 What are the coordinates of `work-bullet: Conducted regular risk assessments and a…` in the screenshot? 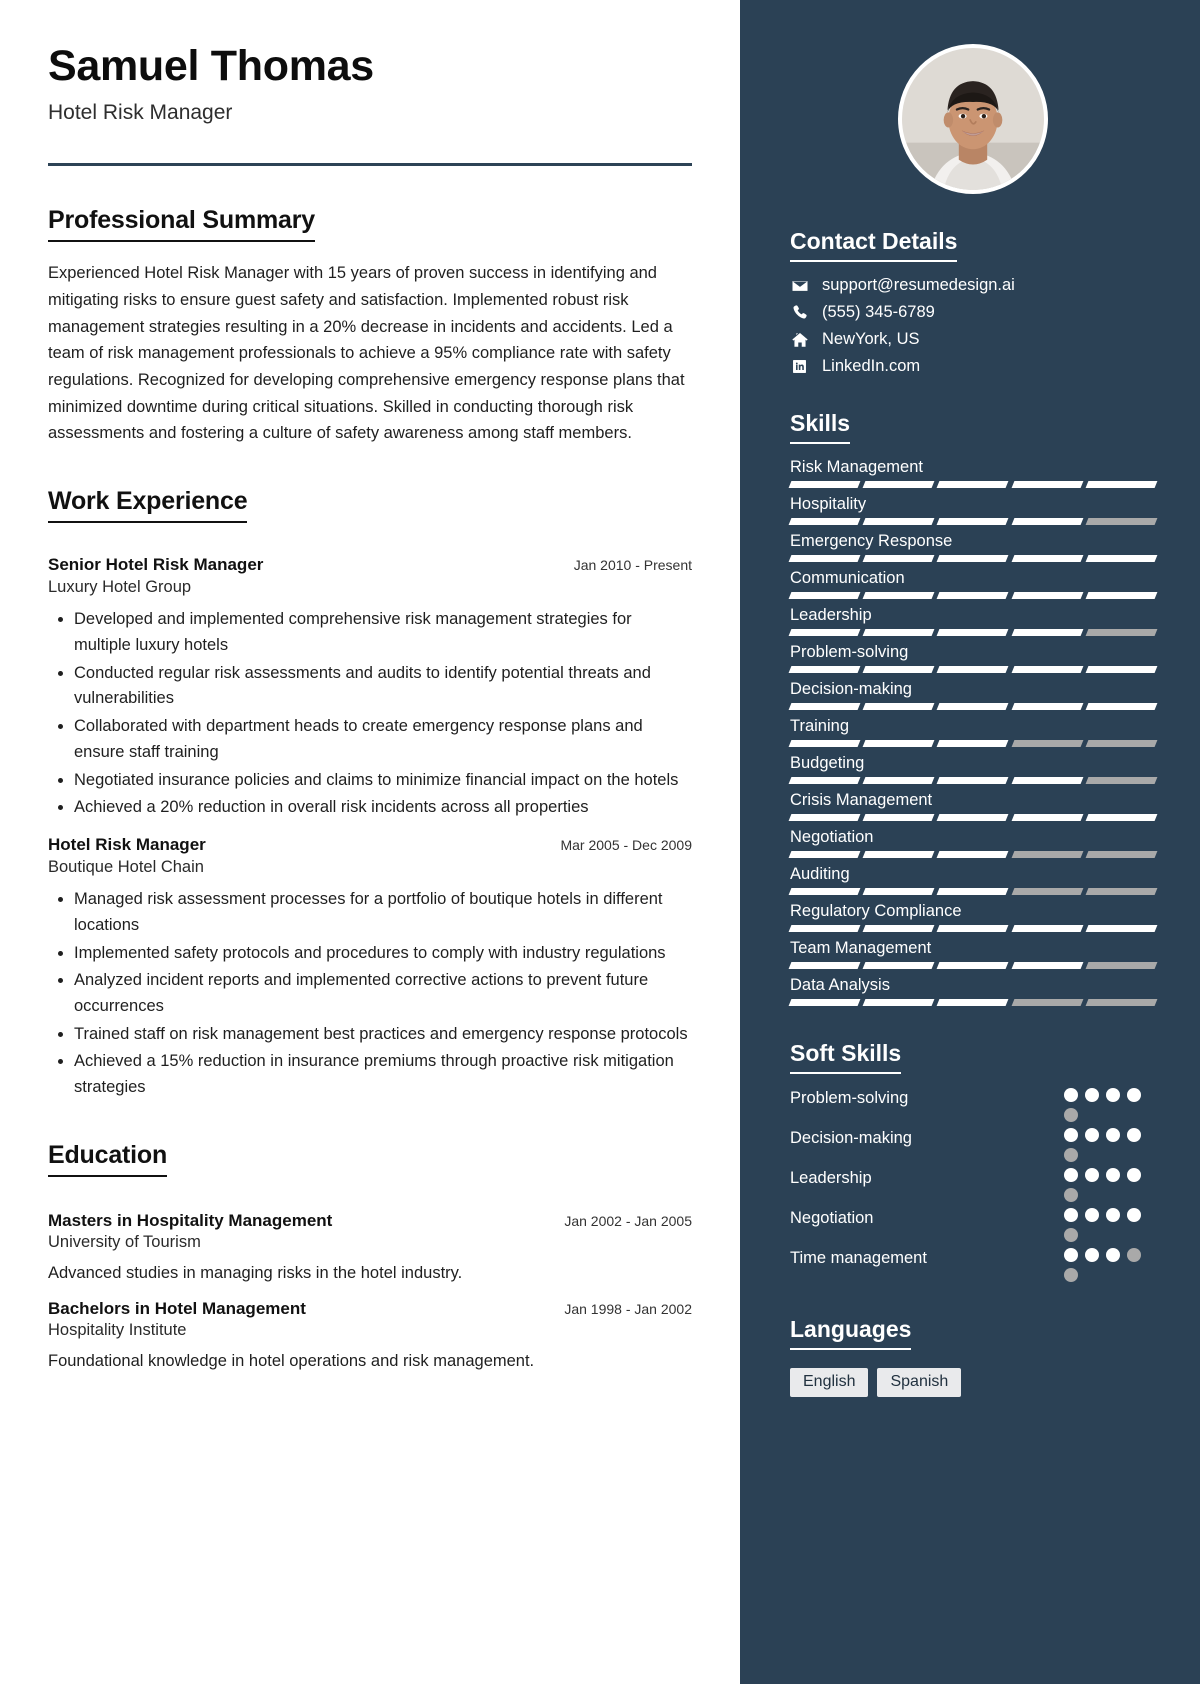 It's located at (383, 686).